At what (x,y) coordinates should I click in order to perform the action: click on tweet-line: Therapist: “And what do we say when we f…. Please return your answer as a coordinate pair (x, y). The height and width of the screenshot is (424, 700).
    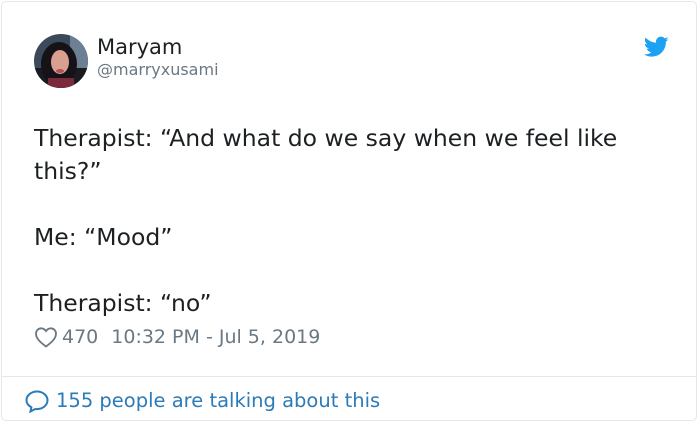
    Looking at the image, I should click on (326, 154).